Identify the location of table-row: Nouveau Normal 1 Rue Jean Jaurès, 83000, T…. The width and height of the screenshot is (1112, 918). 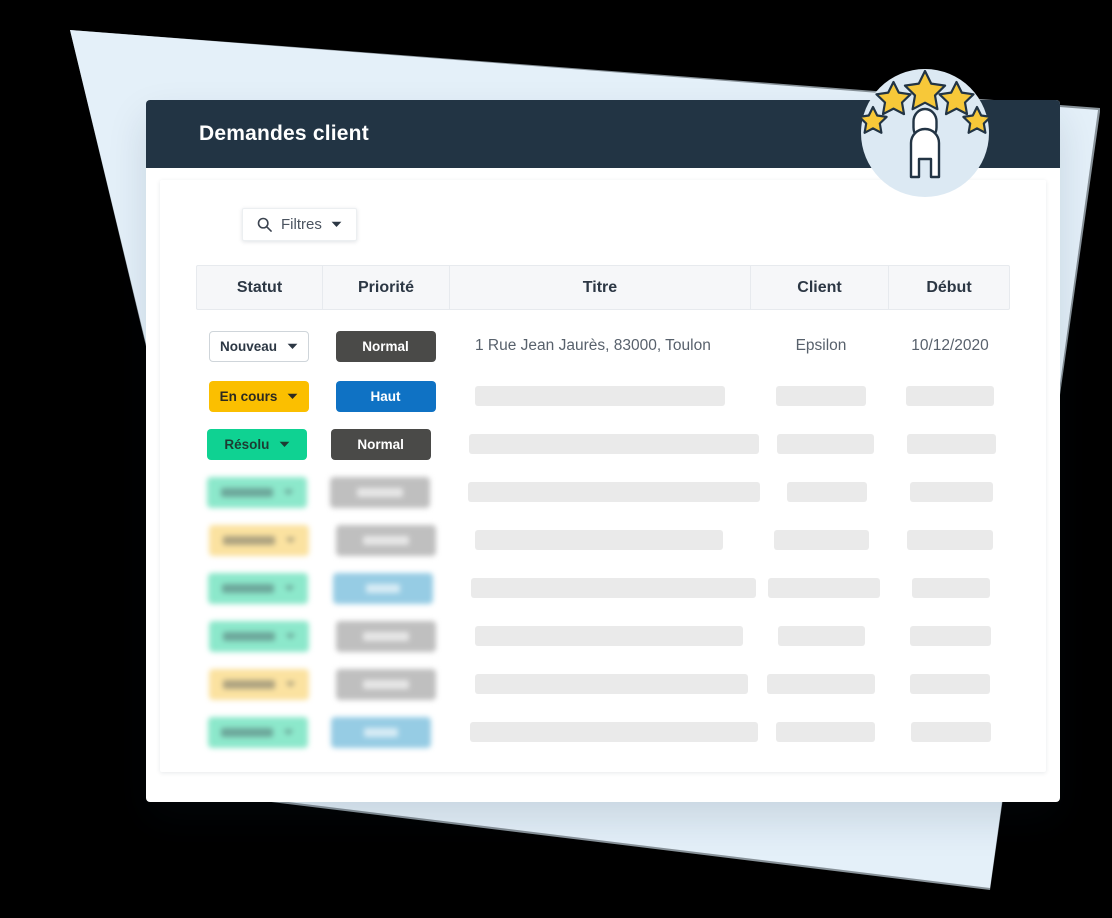
(603, 346).